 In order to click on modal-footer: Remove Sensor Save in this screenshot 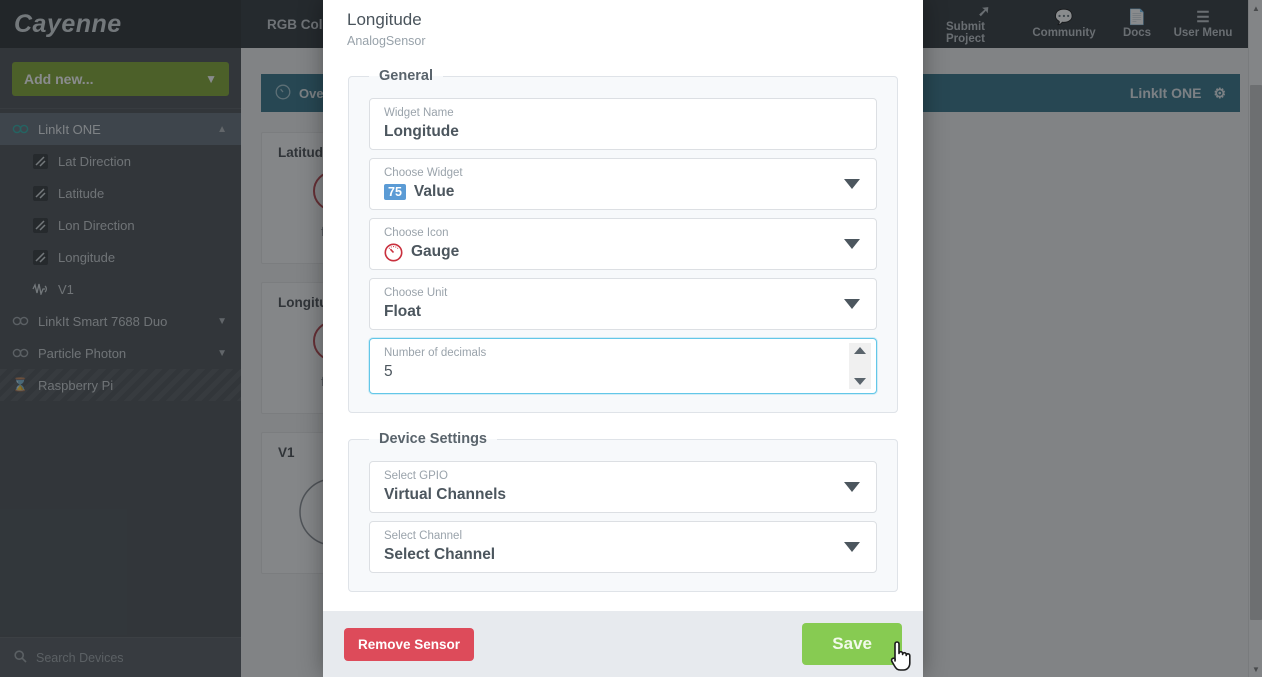, I will do `click(623, 644)`.